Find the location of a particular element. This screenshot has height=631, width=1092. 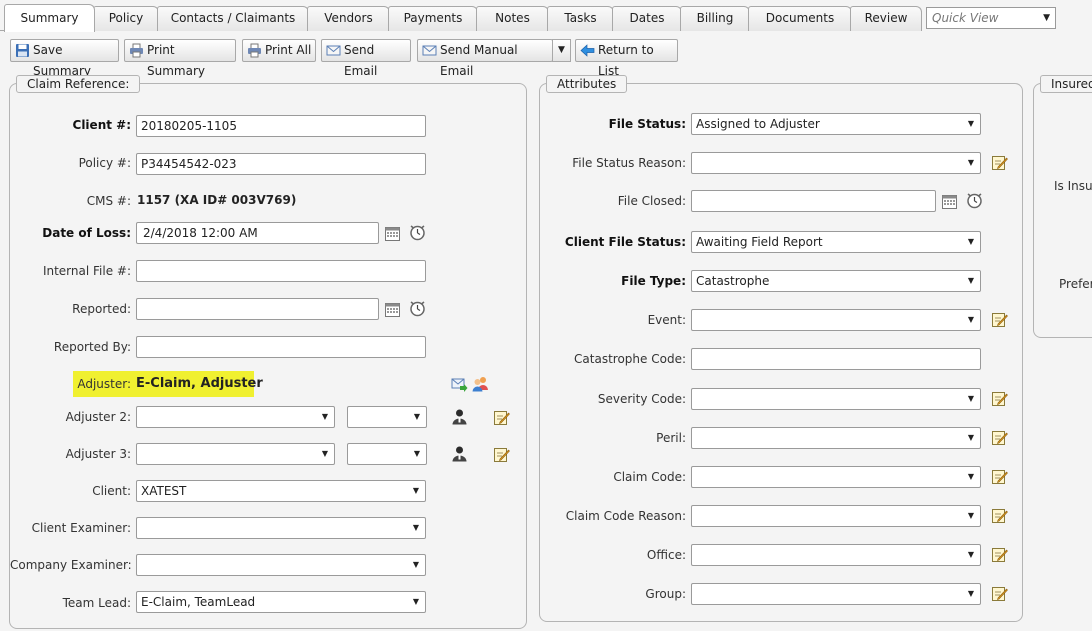

group-select: ▼ is located at coordinates (836, 594).